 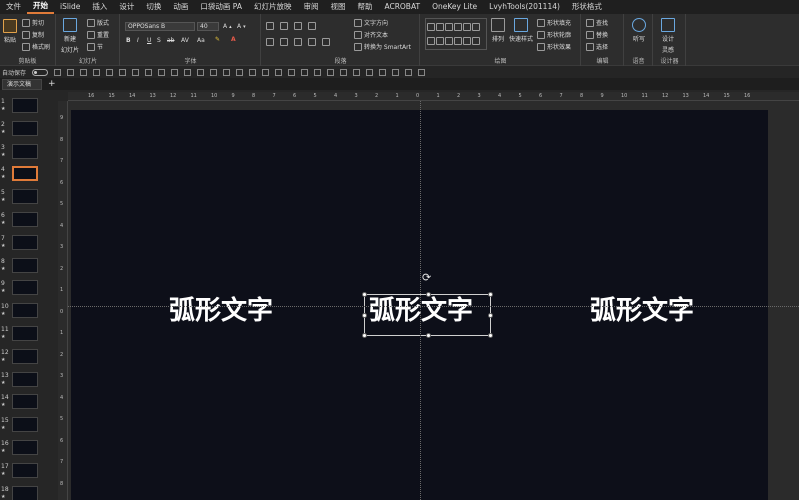 What do you see at coordinates (597, 22) in the screenshot?
I see `find-button: 查找` at bounding box center [597, 22].